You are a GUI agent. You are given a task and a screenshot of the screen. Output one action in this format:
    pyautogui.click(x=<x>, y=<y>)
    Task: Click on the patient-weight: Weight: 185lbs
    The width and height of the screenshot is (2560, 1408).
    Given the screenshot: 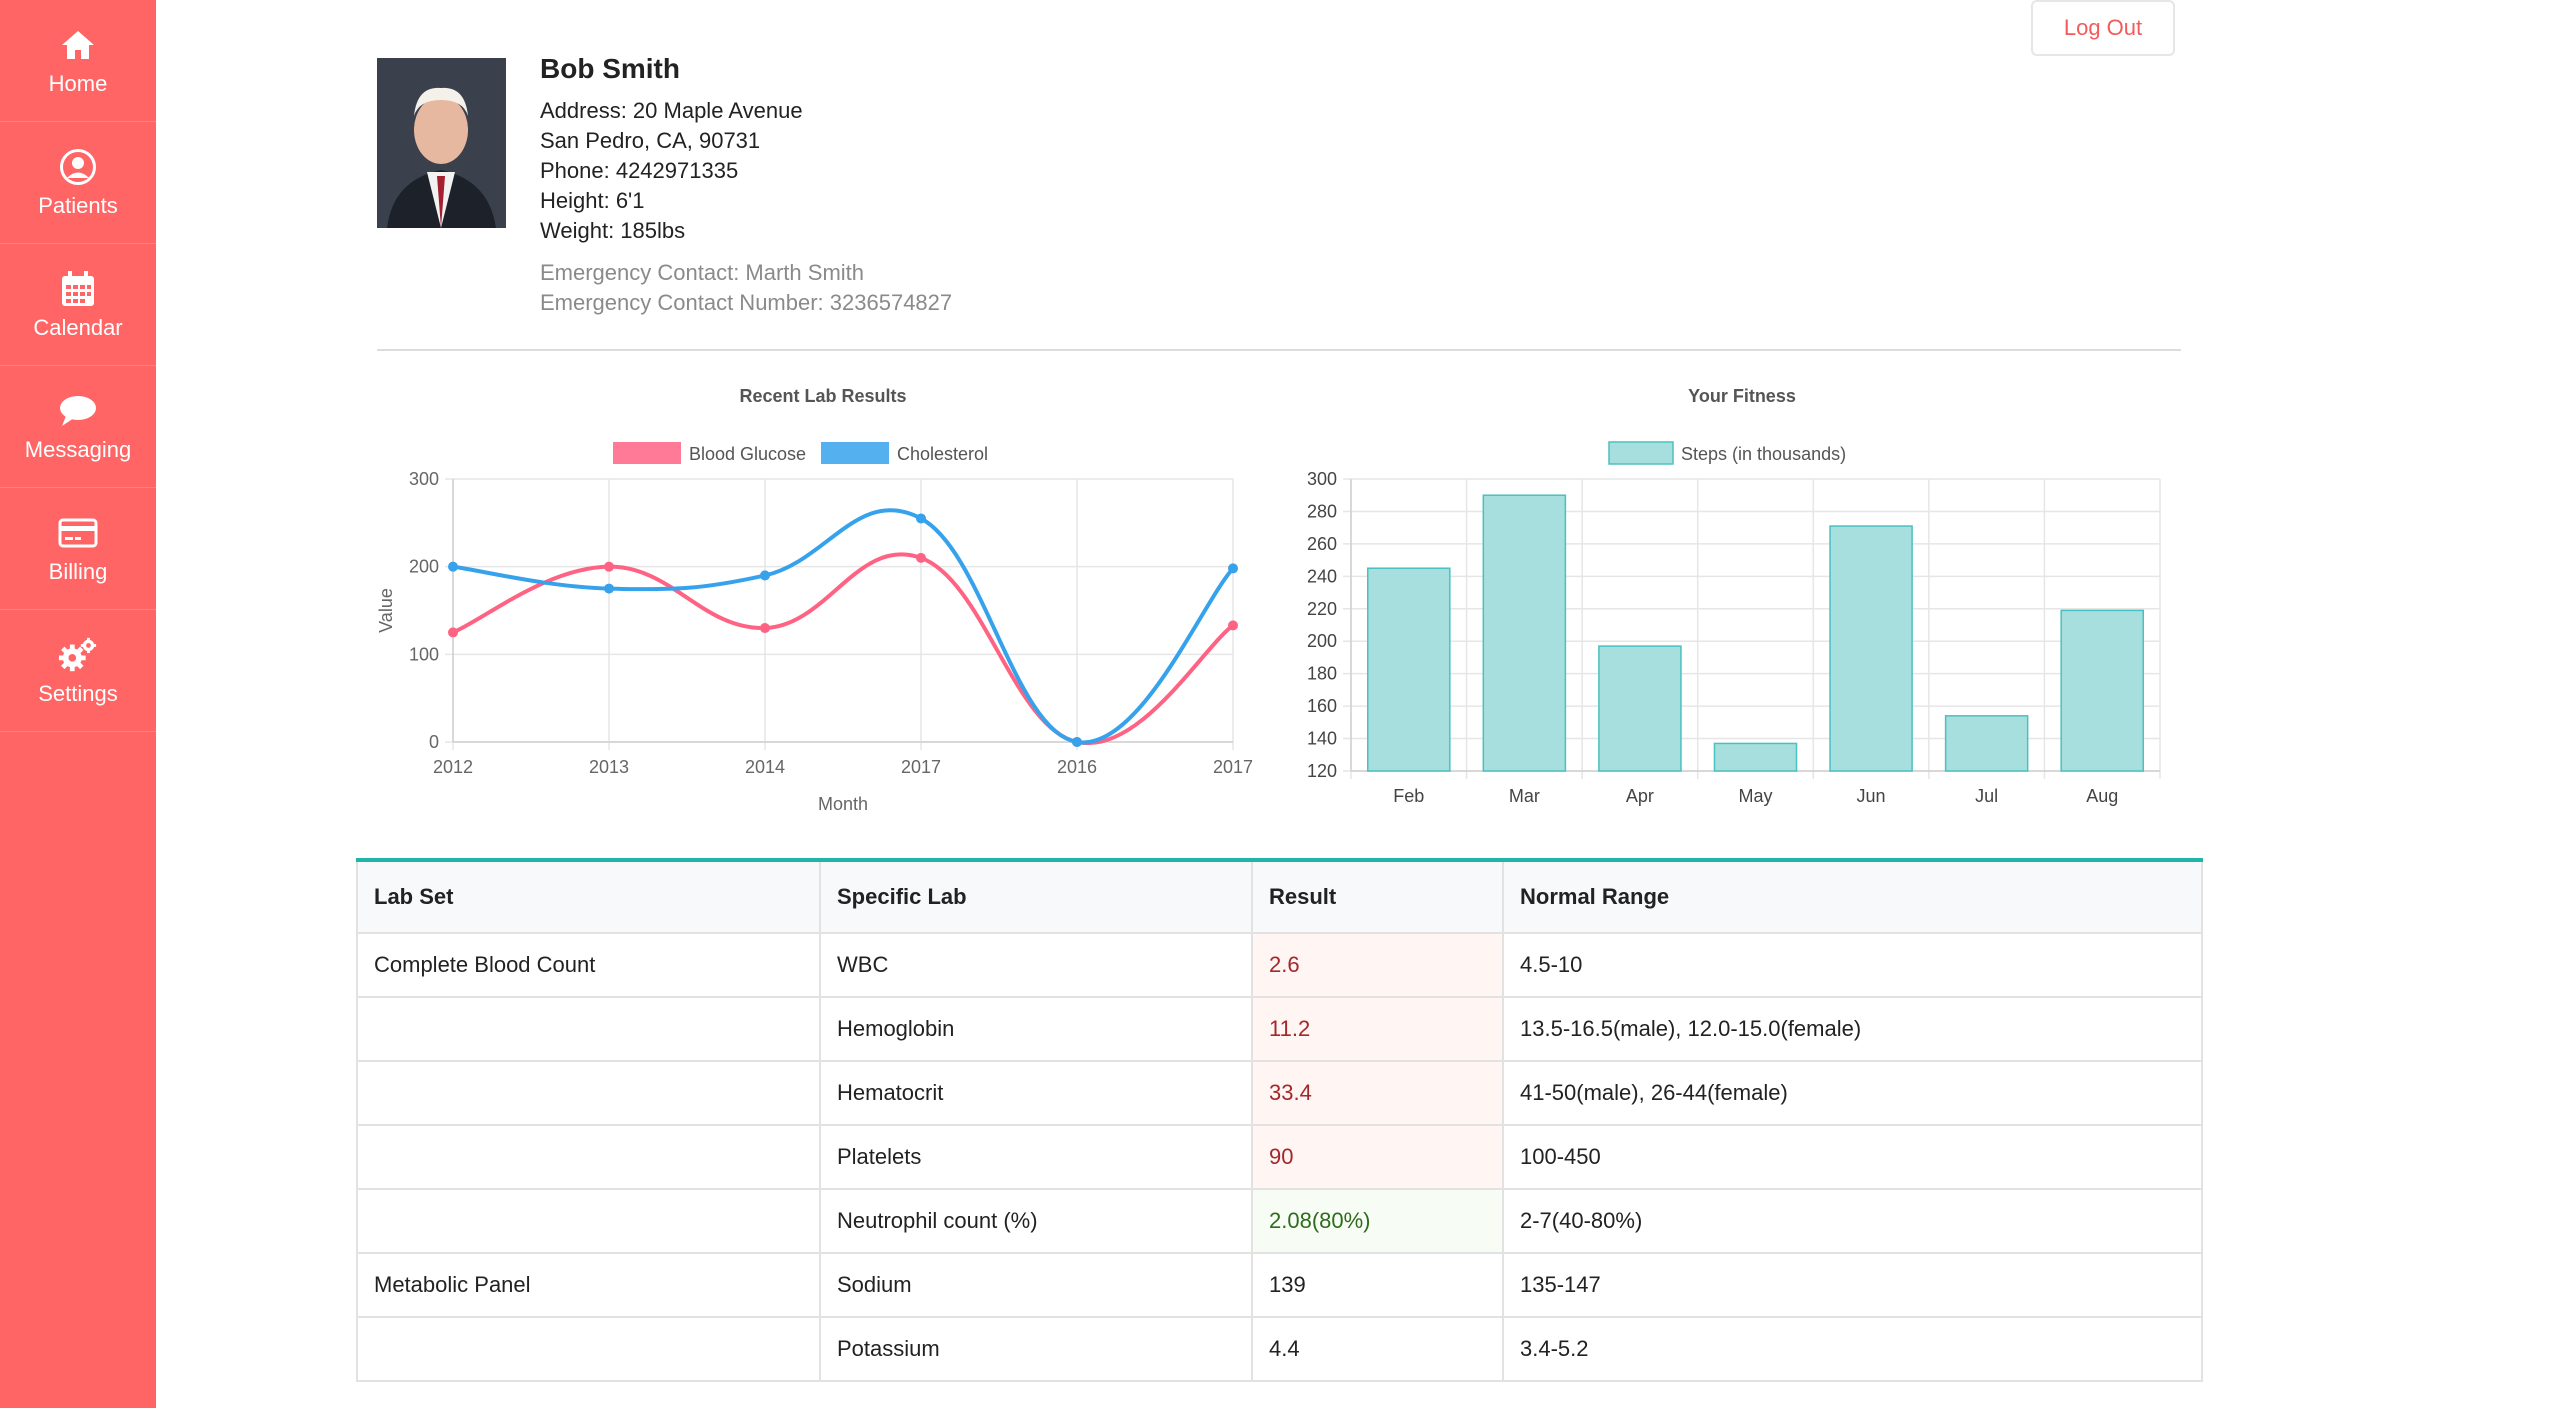 What is the action you would take?
    pyautogui.click(x=613, y=230)
    